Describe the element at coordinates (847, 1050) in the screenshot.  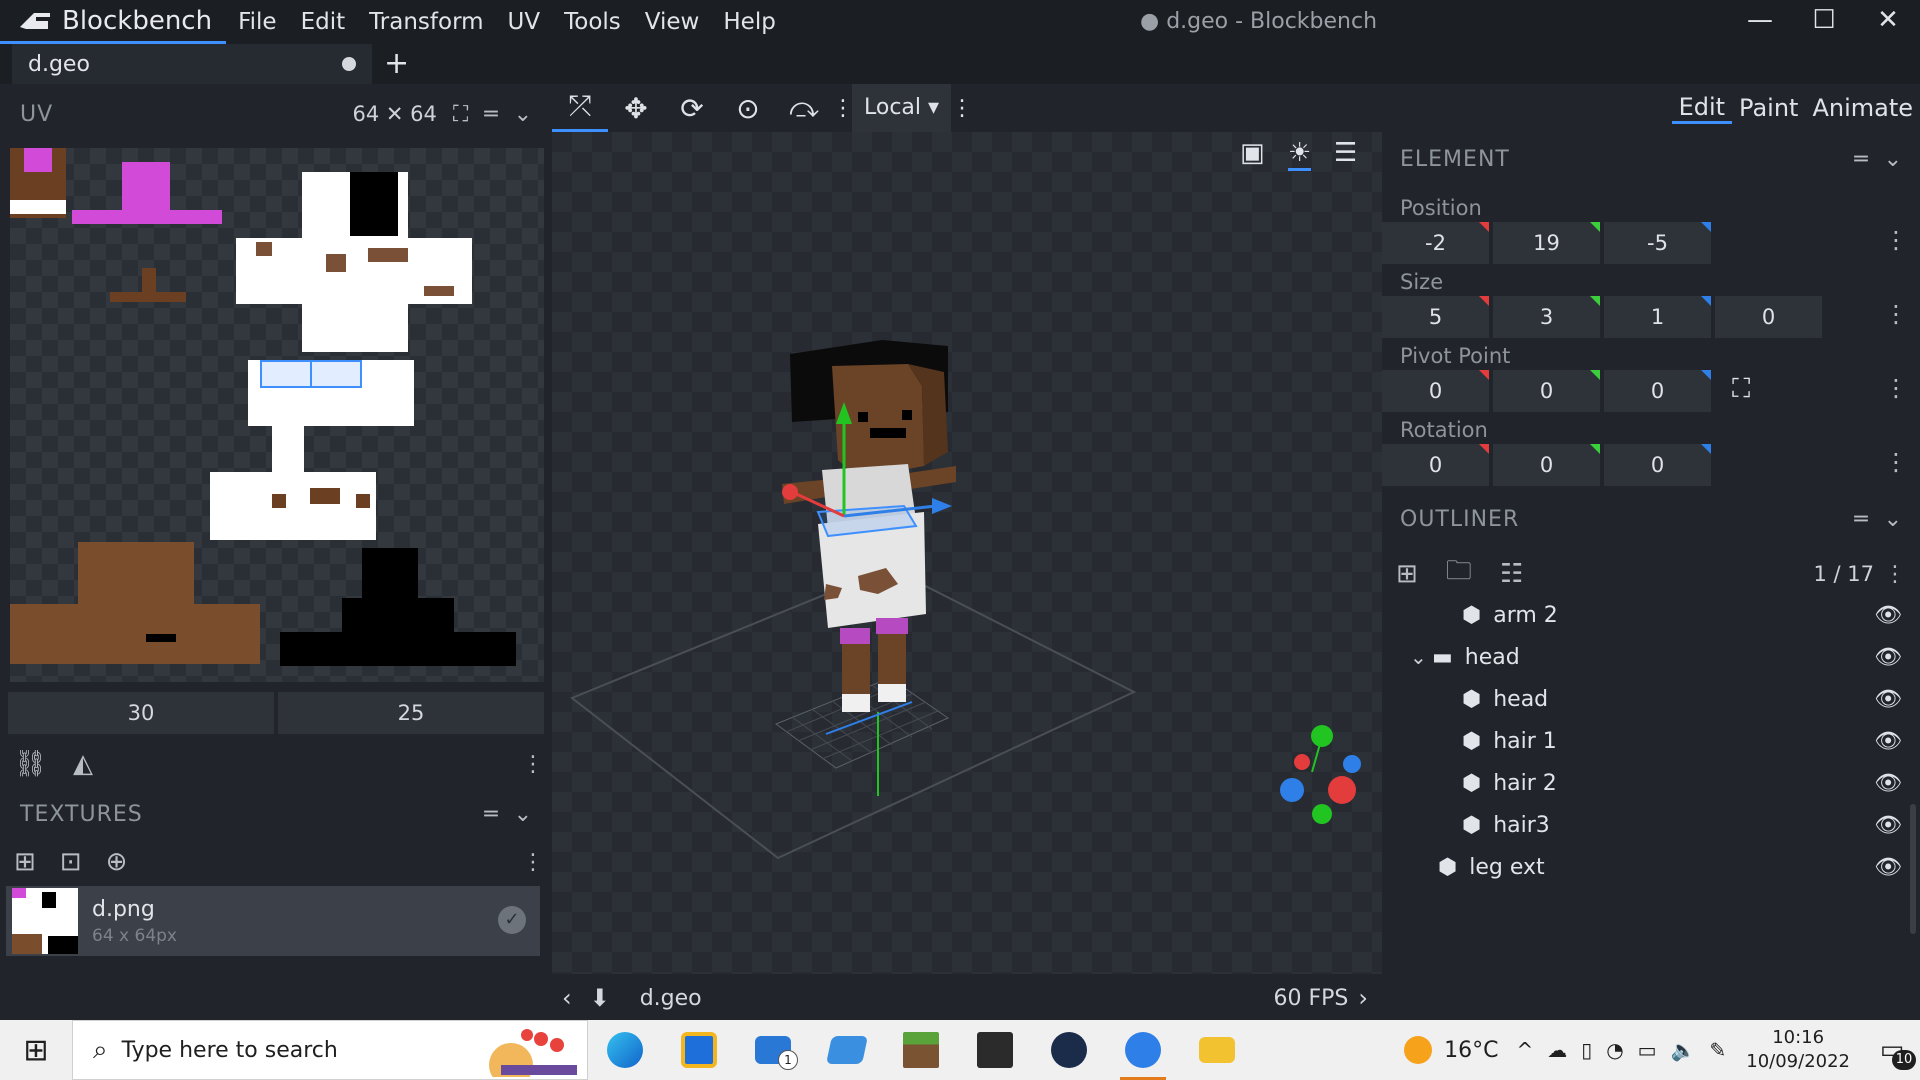
I see `taskbar-roblox` at that location.